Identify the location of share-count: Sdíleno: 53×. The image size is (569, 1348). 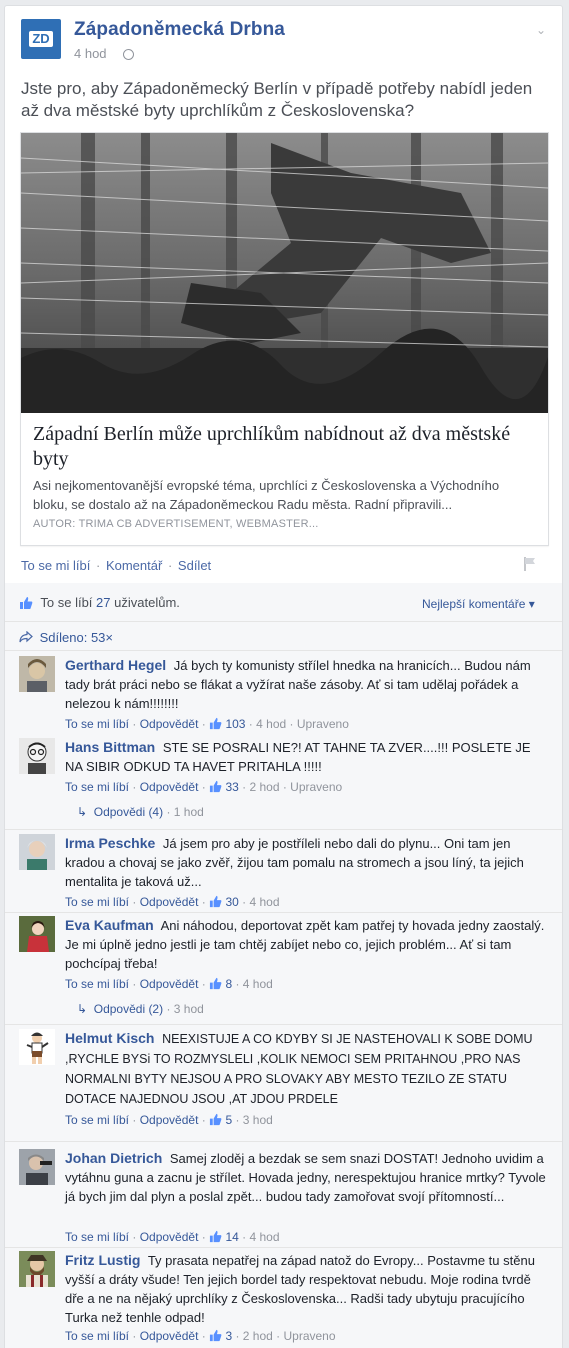
(66, 637).